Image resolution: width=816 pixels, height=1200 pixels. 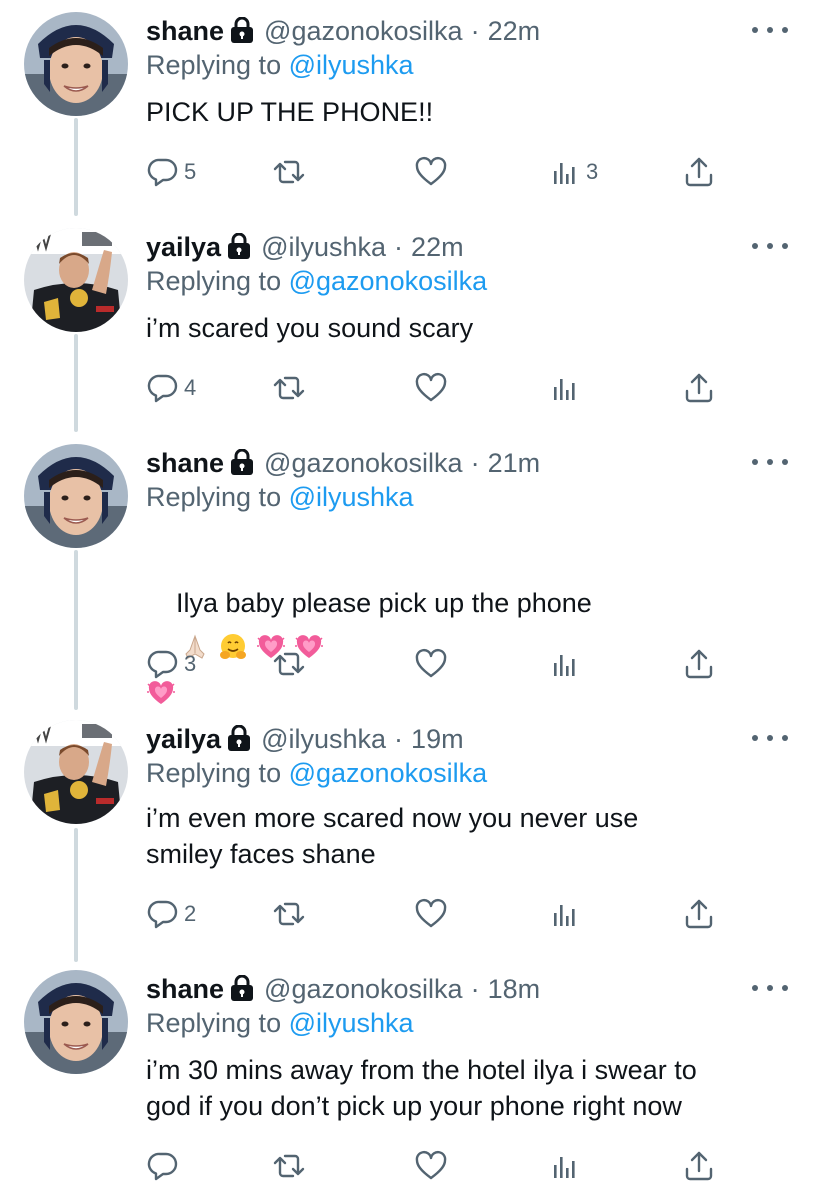 I want to click on reply-button, so click(x=165, y=1166).